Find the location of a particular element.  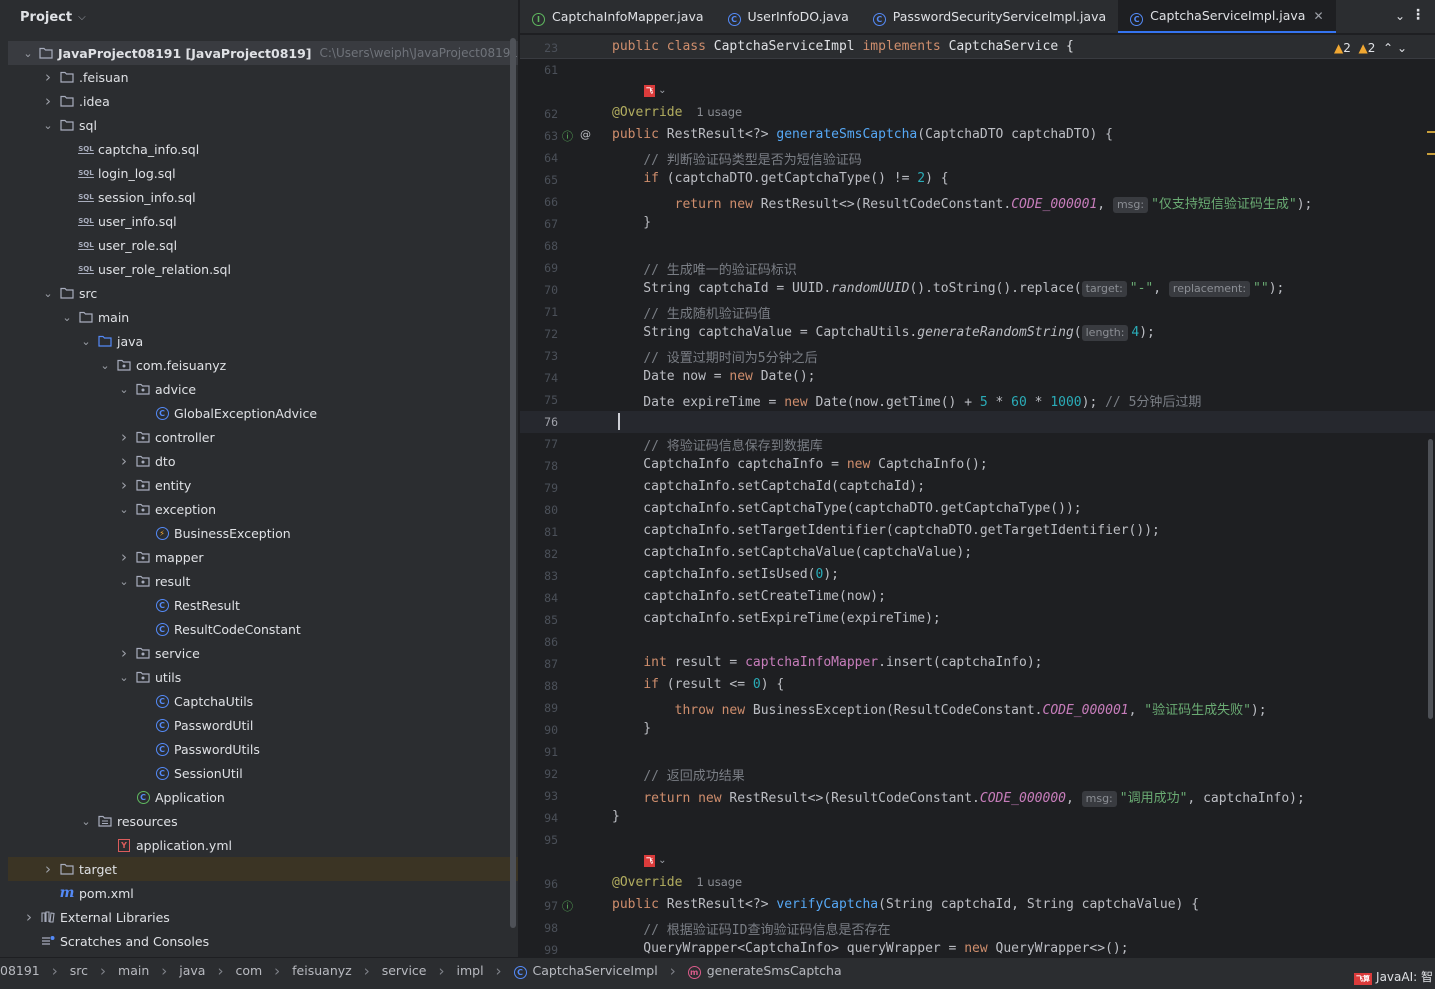

implements-method-icon: ⓘ is located at coordinates (567, 906).